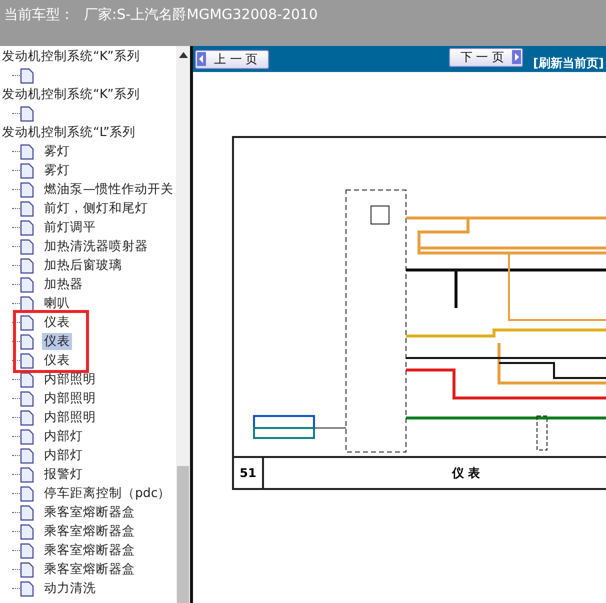 This screenshot has height=603, width=606. What do you see at coordinates (96, 246) in the screenshot?
I see `tree-item: 加热清洗器喷射器` at bounding box center [96, 246].